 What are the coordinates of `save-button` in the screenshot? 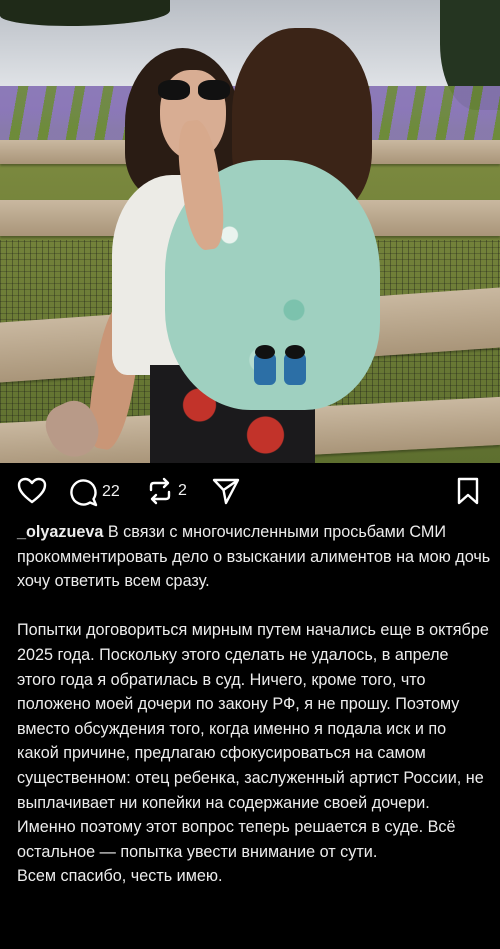 It's located at (468, 491).